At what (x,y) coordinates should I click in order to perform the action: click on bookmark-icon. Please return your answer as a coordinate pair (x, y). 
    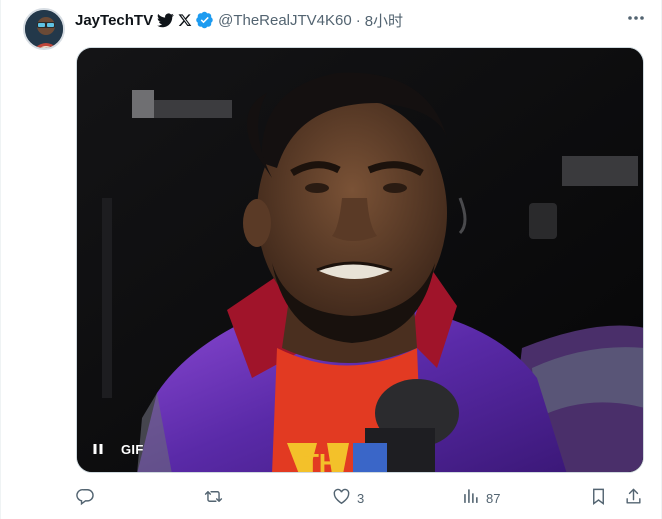
    Looking at the image, I should click on (598, 498).